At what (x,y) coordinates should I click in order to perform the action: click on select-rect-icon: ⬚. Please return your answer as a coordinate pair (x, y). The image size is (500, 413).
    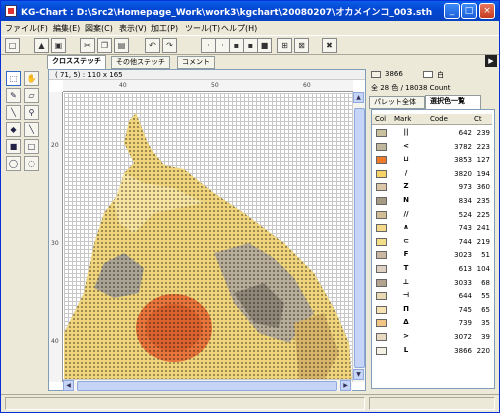
    Looking at the image, I should click on (13, 78).